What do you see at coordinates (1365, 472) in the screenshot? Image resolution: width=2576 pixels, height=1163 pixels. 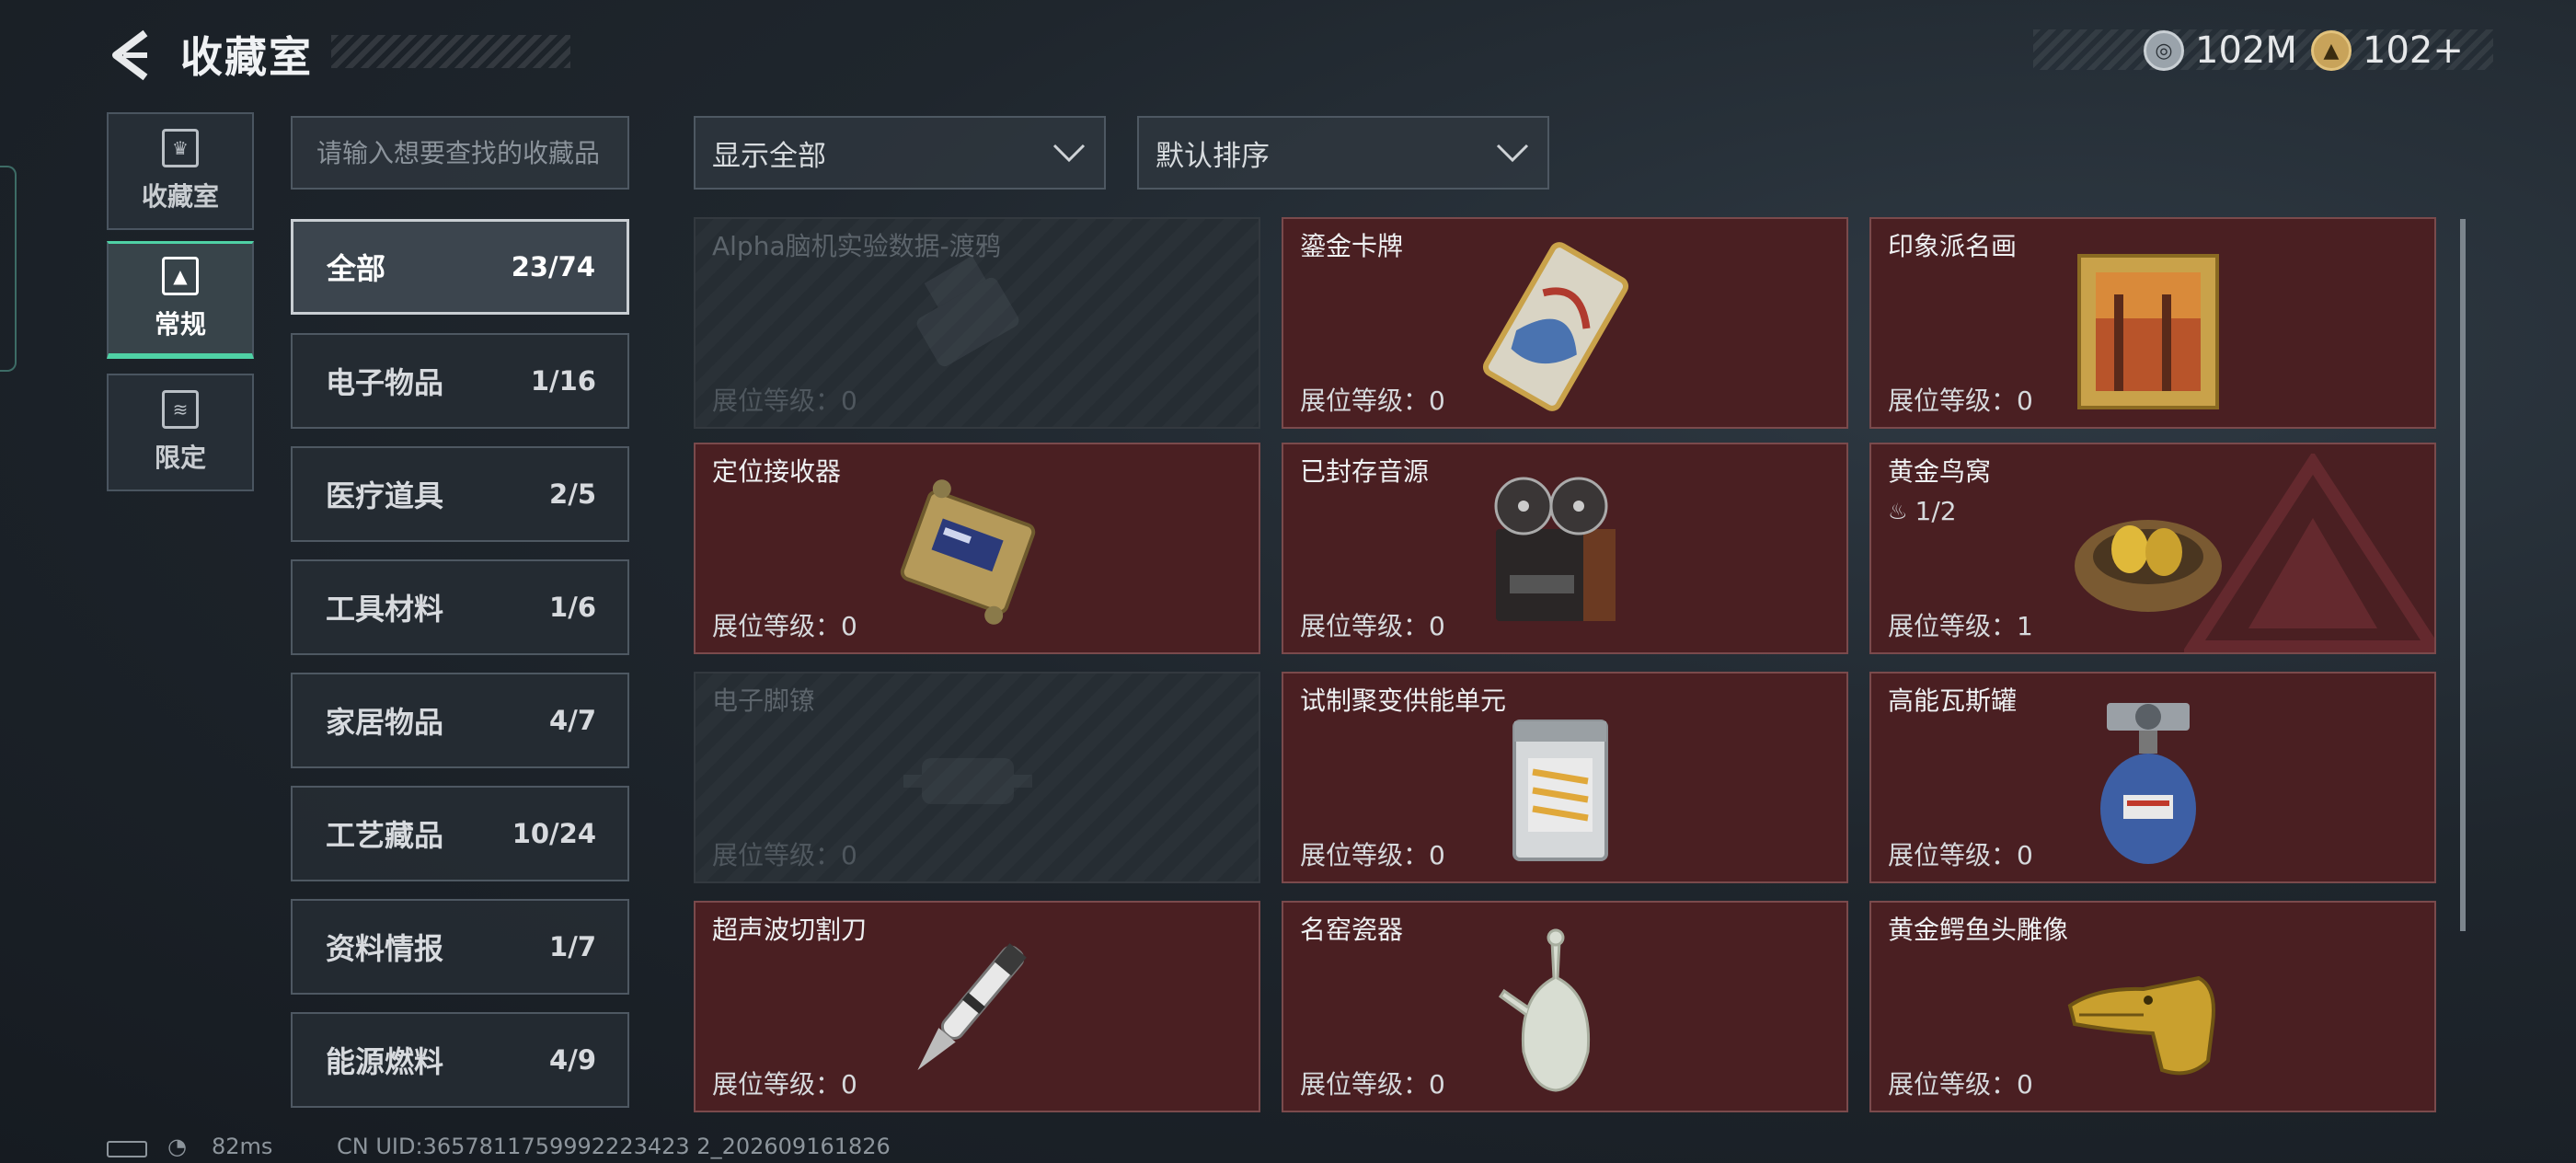 I see `item-name: 已封存音源` at bounding box center [1365, 472].